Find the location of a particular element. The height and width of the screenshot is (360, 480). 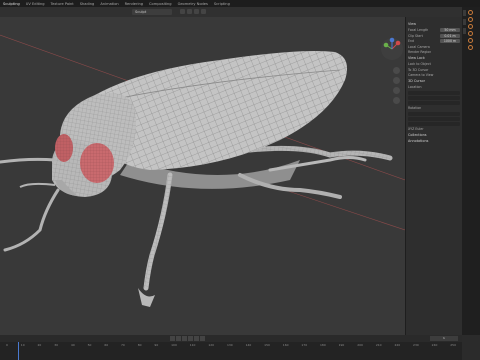

render-properties-icon is located at coordinates (470, 19).